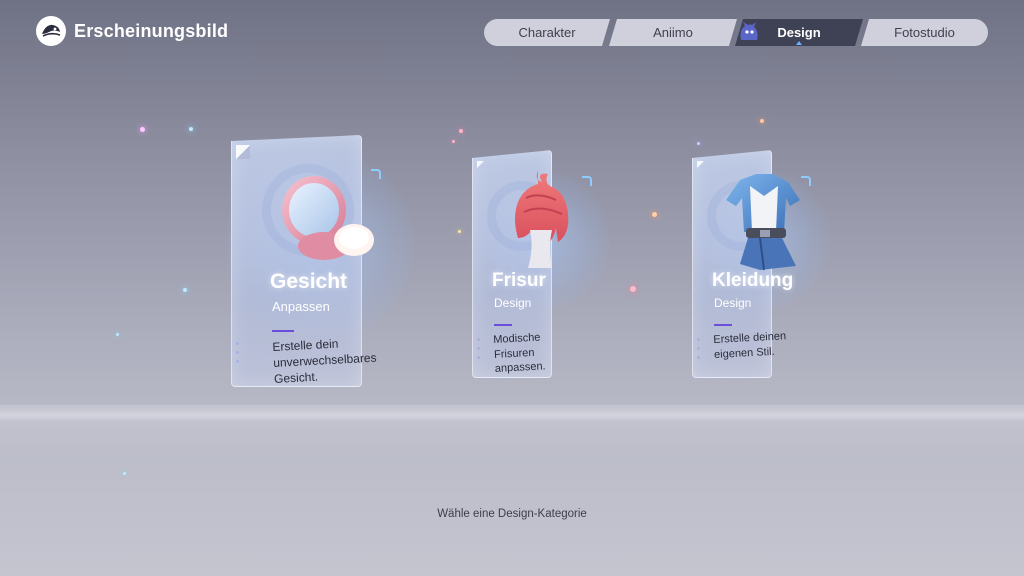  What do you see at coordinates (753, 280) in the screenshot?
I see `card-title: Kleidung` at bounding box center [753, 280].